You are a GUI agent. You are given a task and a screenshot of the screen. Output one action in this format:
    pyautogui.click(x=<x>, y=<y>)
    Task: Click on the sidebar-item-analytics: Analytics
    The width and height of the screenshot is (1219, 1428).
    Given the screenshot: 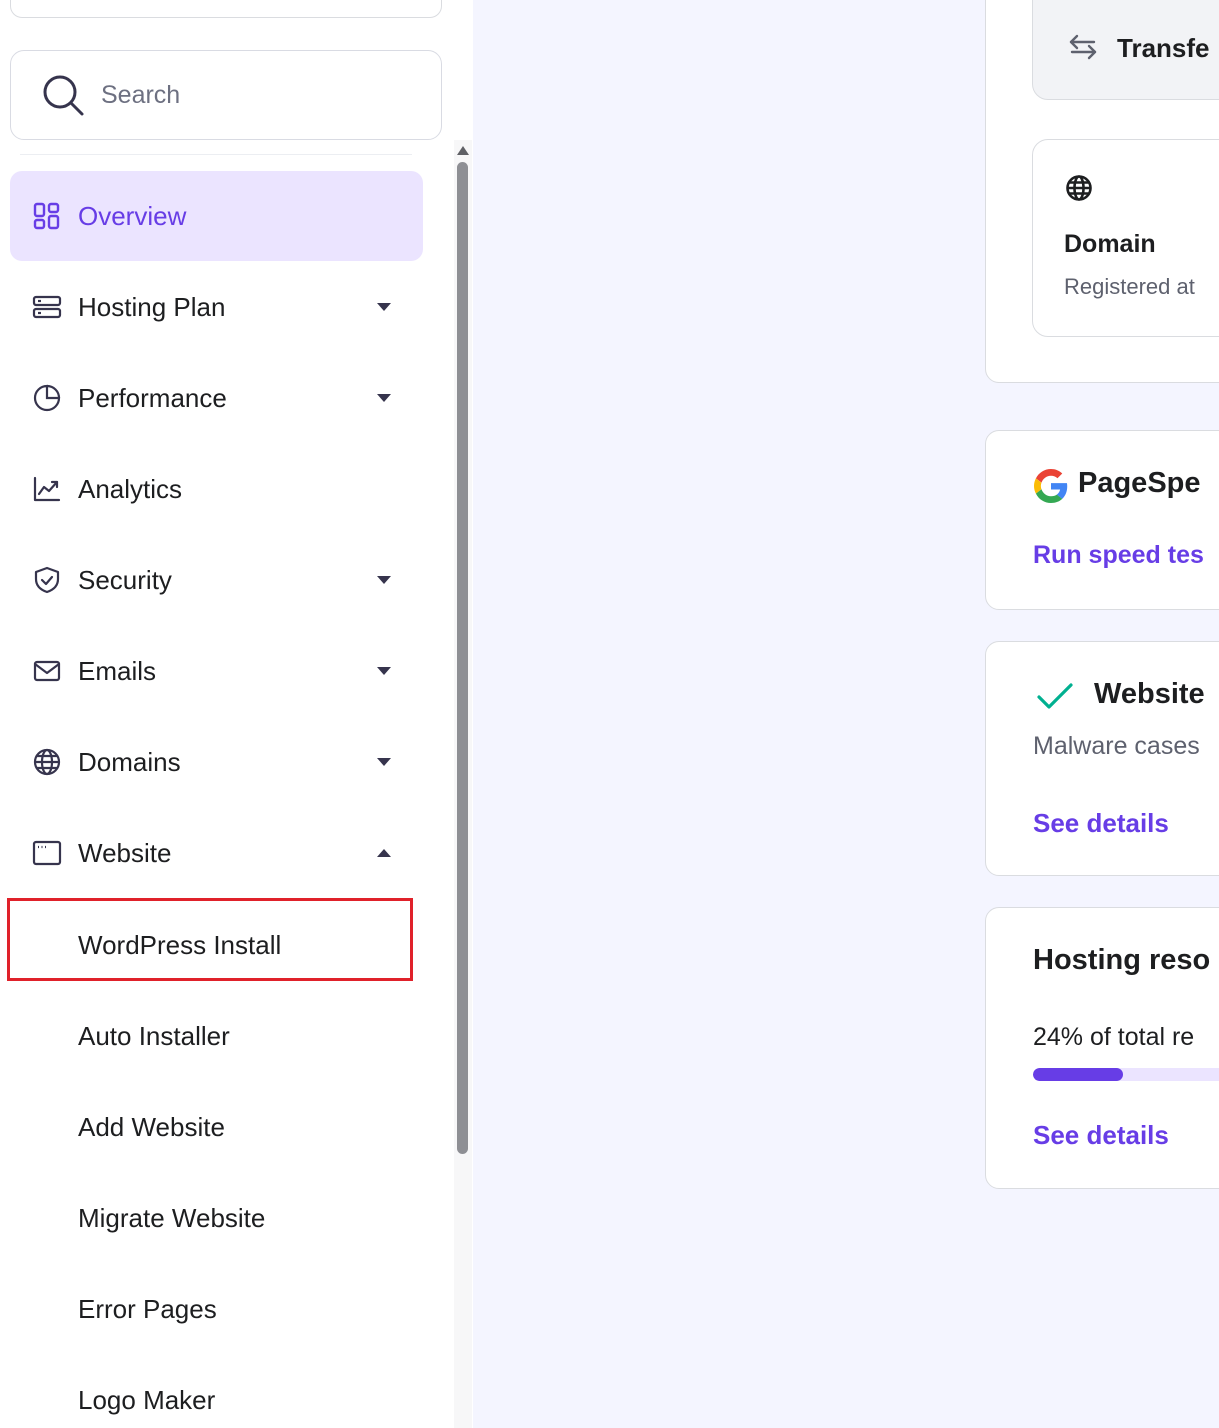 What is the action you would take?
    pyautogui.click(x=216, y=489)
    